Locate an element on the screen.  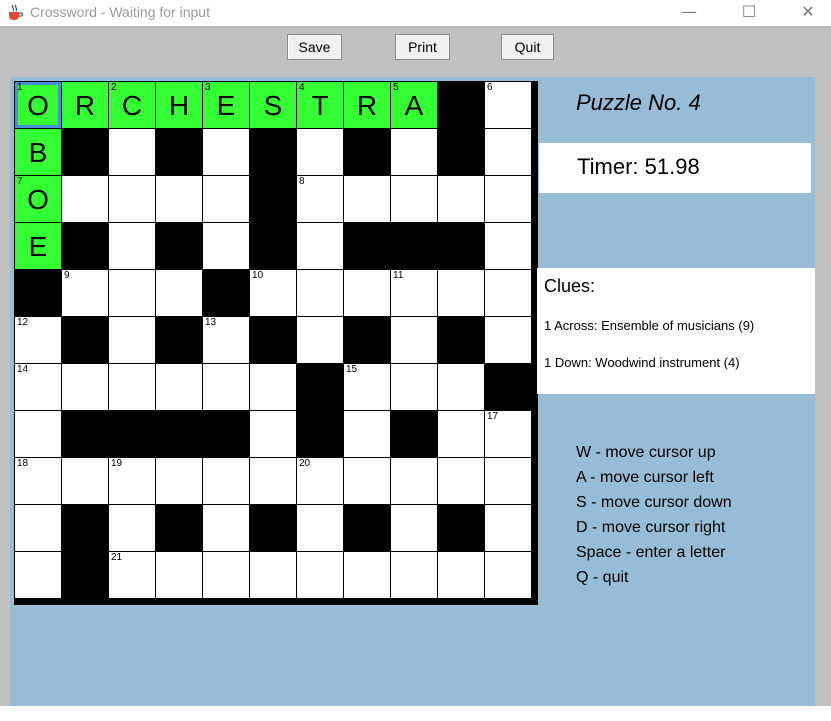
minimize-icon: — is located at coordinates (689, 13).